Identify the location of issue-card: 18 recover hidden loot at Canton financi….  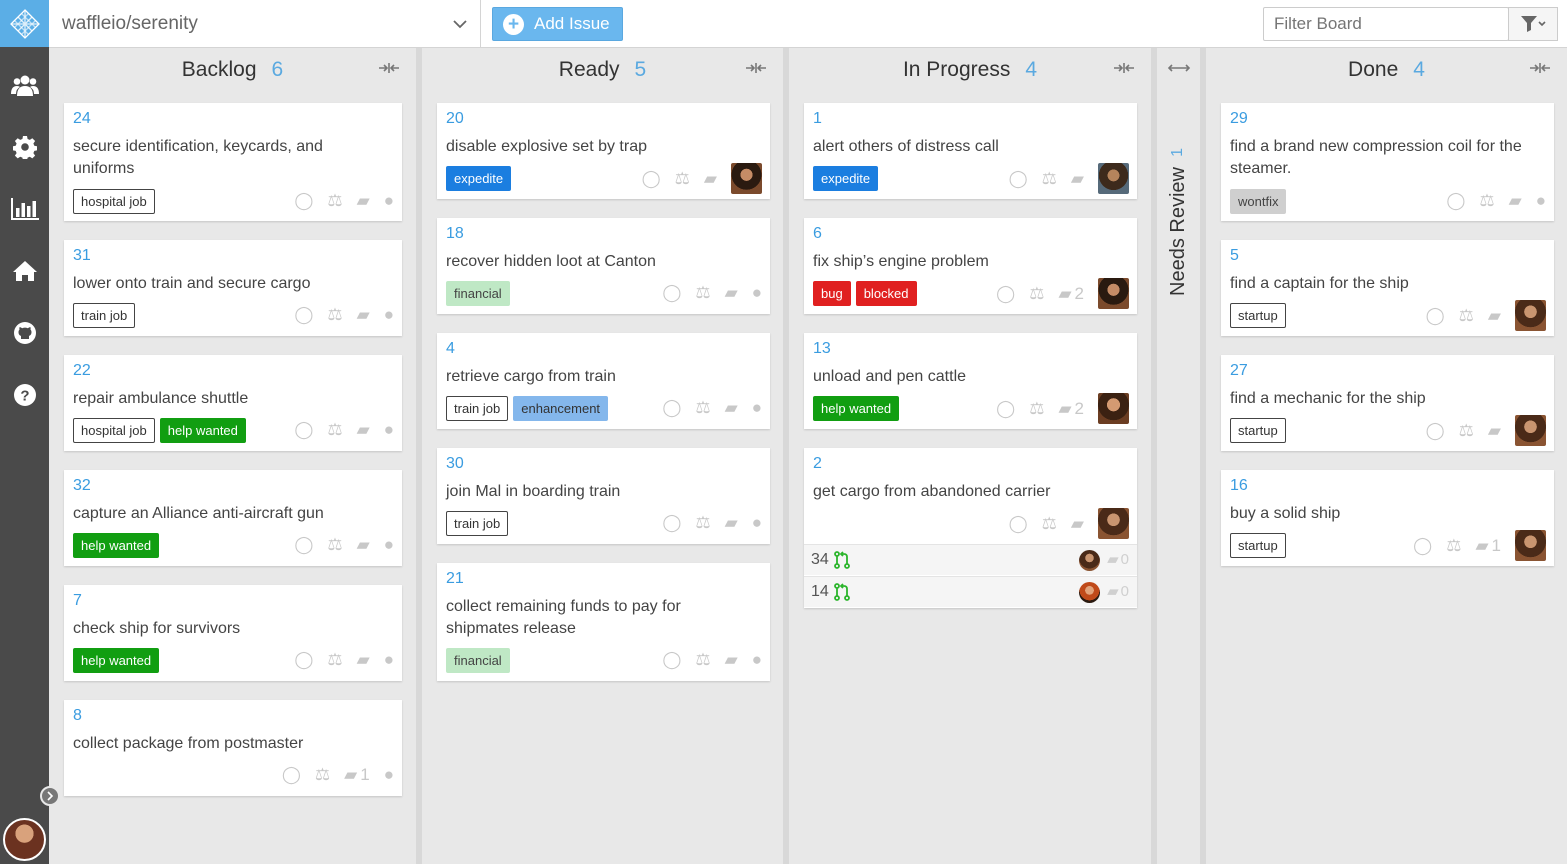
(603, 266).